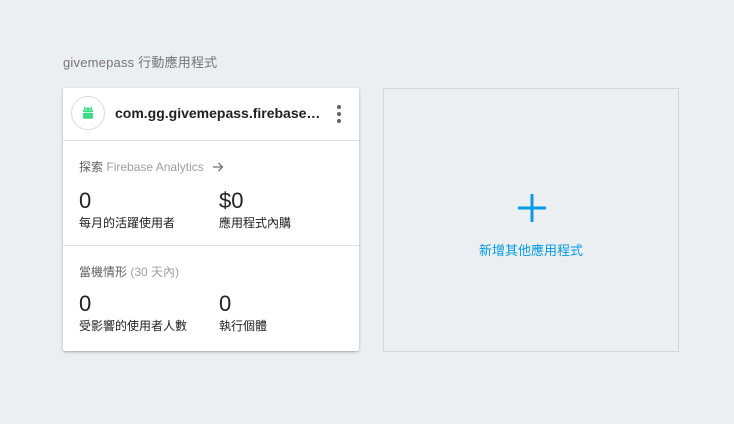 Image resolution: width=734 pixels, height=424 pixels. What do you see at coordinates (339, 114) in the screenshot?
I see `more-vert-icon` at bounding box center [339, 114].